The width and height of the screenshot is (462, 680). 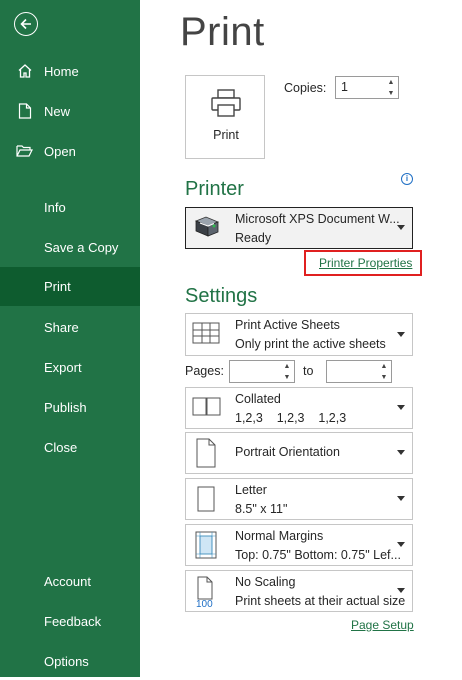 I want to click on margins-icon, so click(x=206, y=547).